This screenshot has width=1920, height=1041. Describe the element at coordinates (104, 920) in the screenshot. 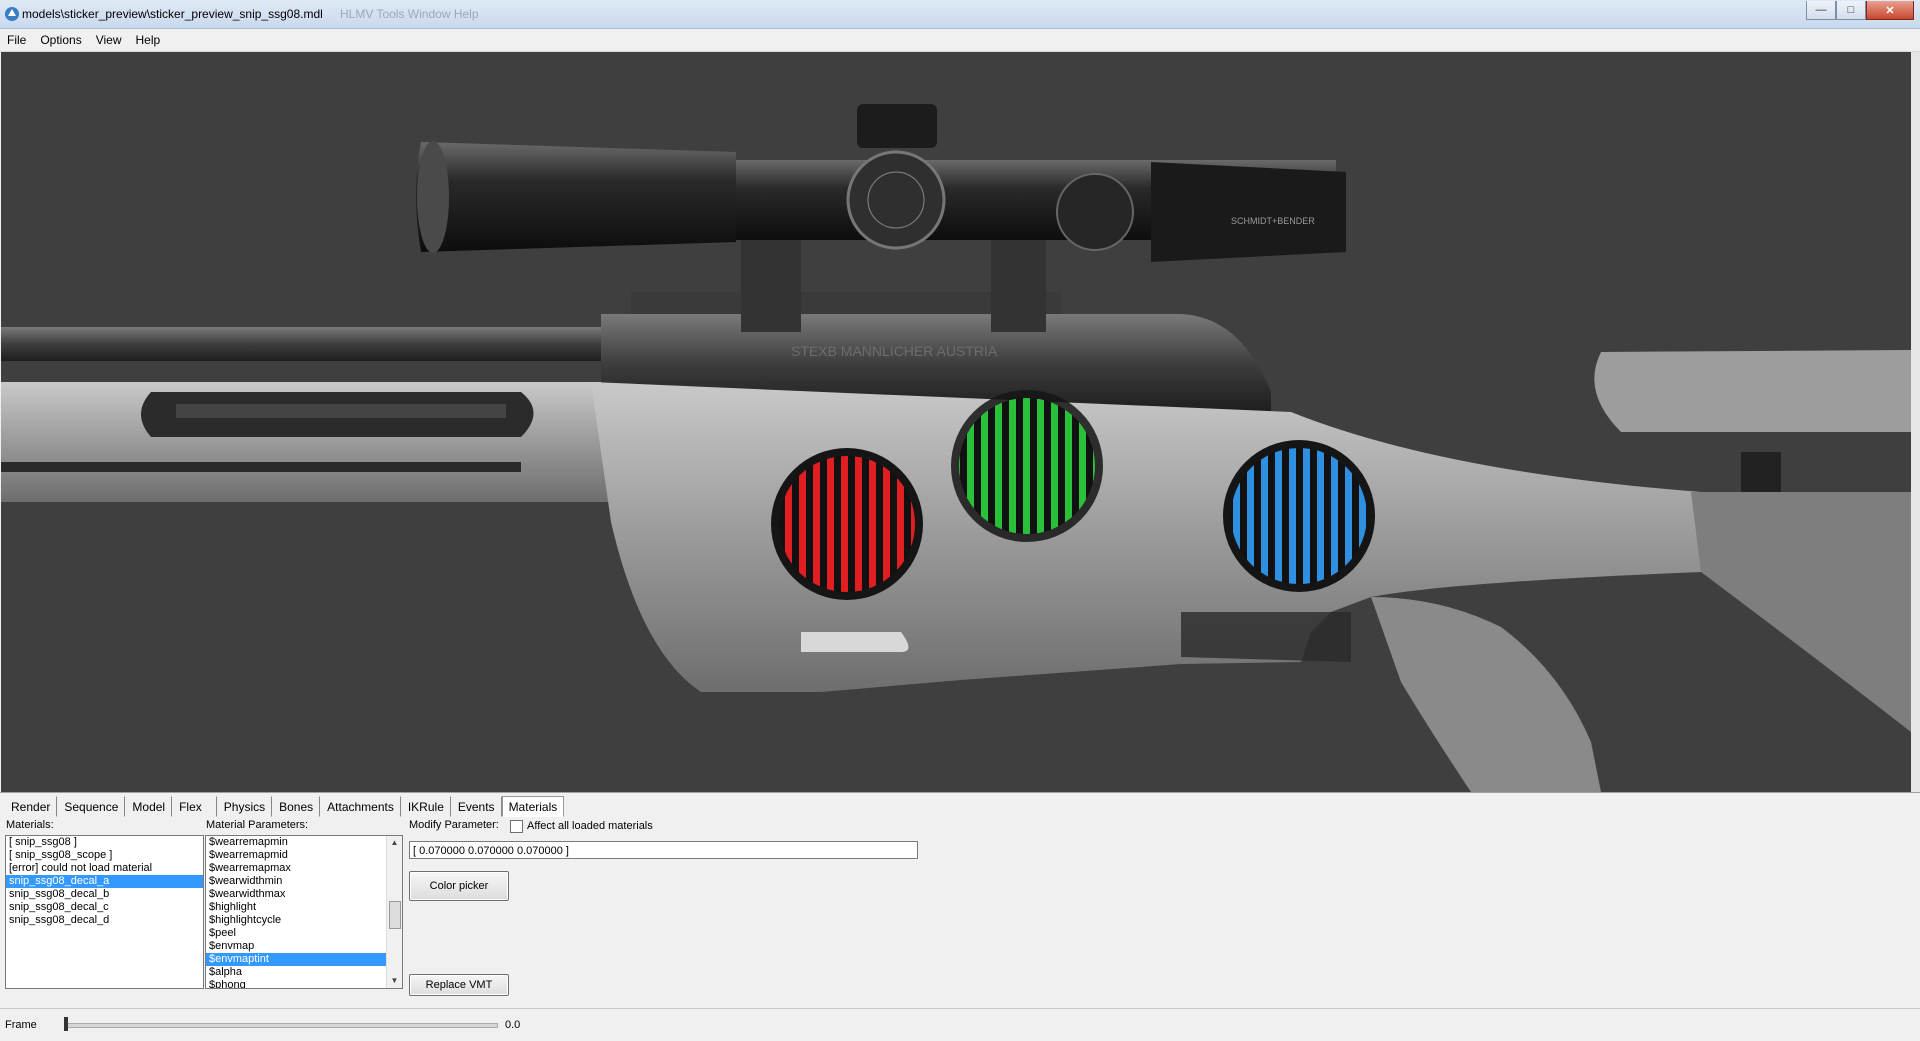

I see `list-item: snip_ssg08_decal_d` at that location.